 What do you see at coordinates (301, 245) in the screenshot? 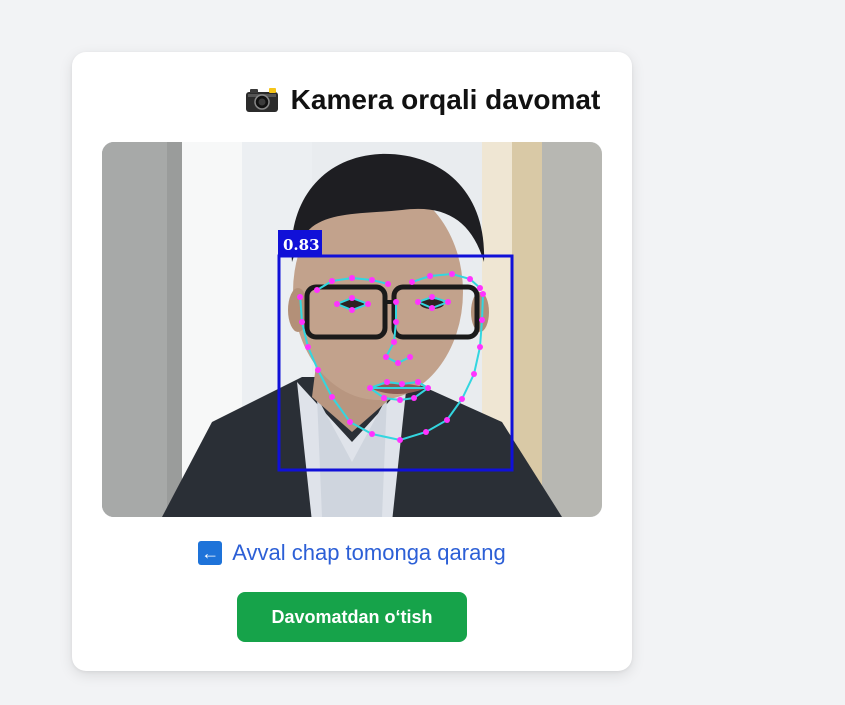
I see `detection-score: 0.83` at bounding box center [301, 245].